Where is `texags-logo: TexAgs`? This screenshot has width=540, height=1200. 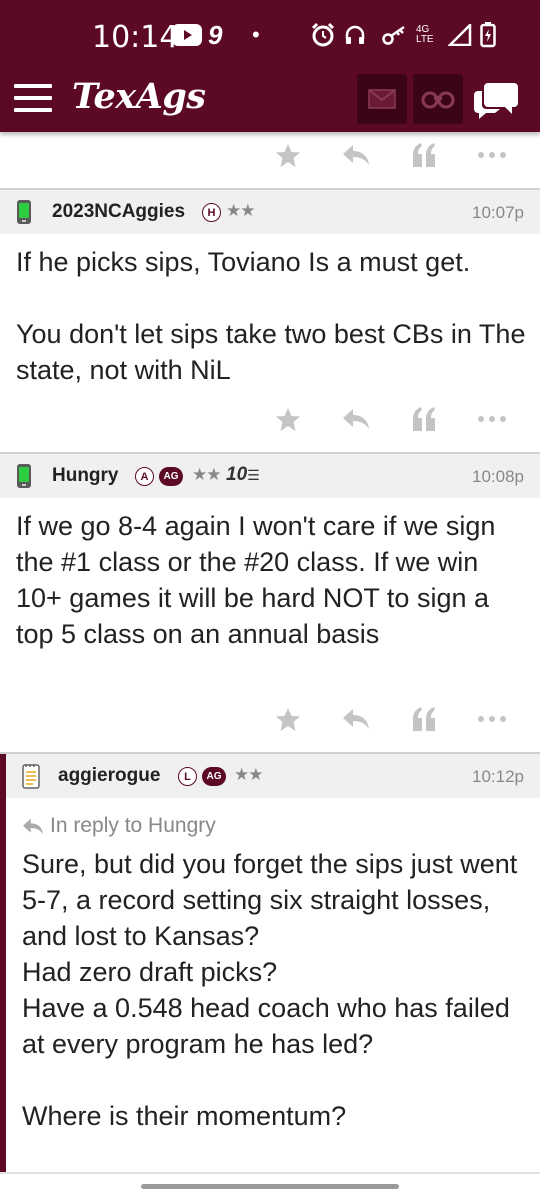
texags-logo: TexAgs is located at coordinates (139, 96).